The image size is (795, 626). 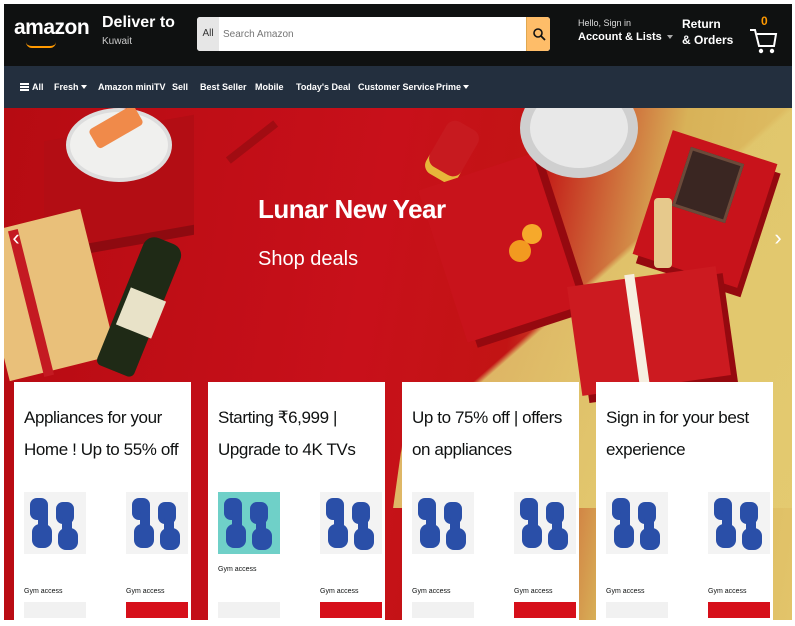 I want to click on amazon-logo: amazon, so click(x=52, y=28).